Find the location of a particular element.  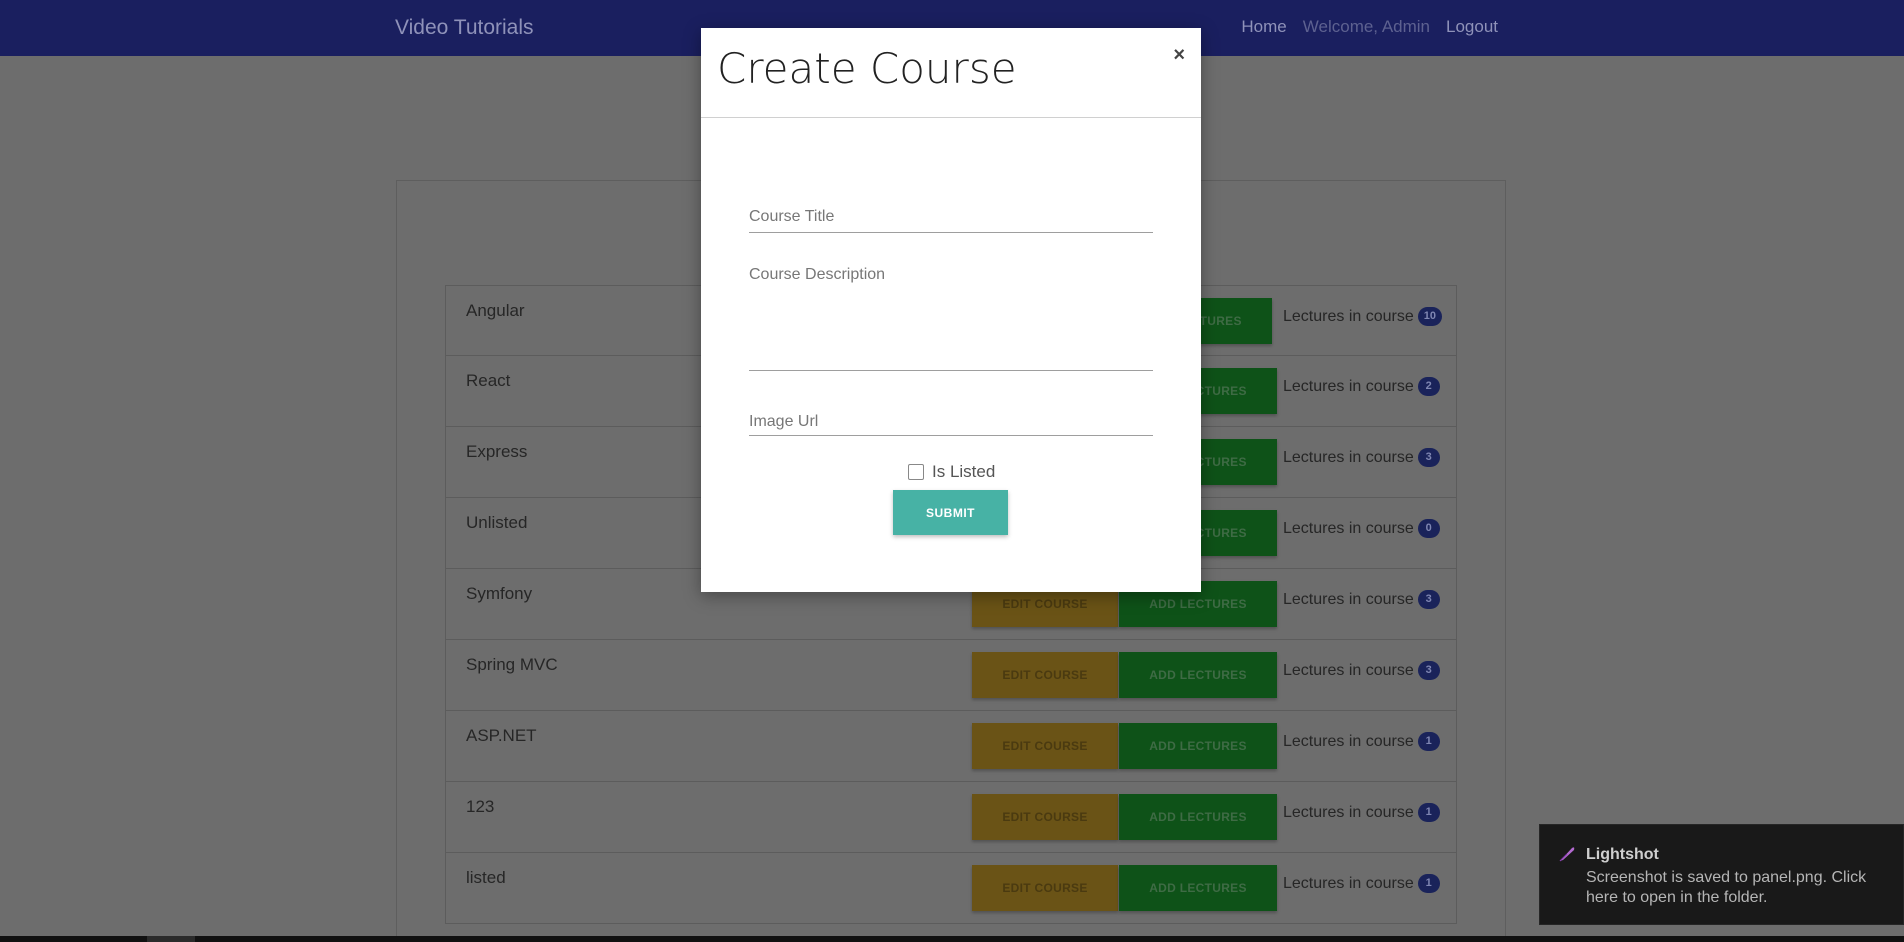

submit-button: SUBMIT is located at coordinates (950, 512).